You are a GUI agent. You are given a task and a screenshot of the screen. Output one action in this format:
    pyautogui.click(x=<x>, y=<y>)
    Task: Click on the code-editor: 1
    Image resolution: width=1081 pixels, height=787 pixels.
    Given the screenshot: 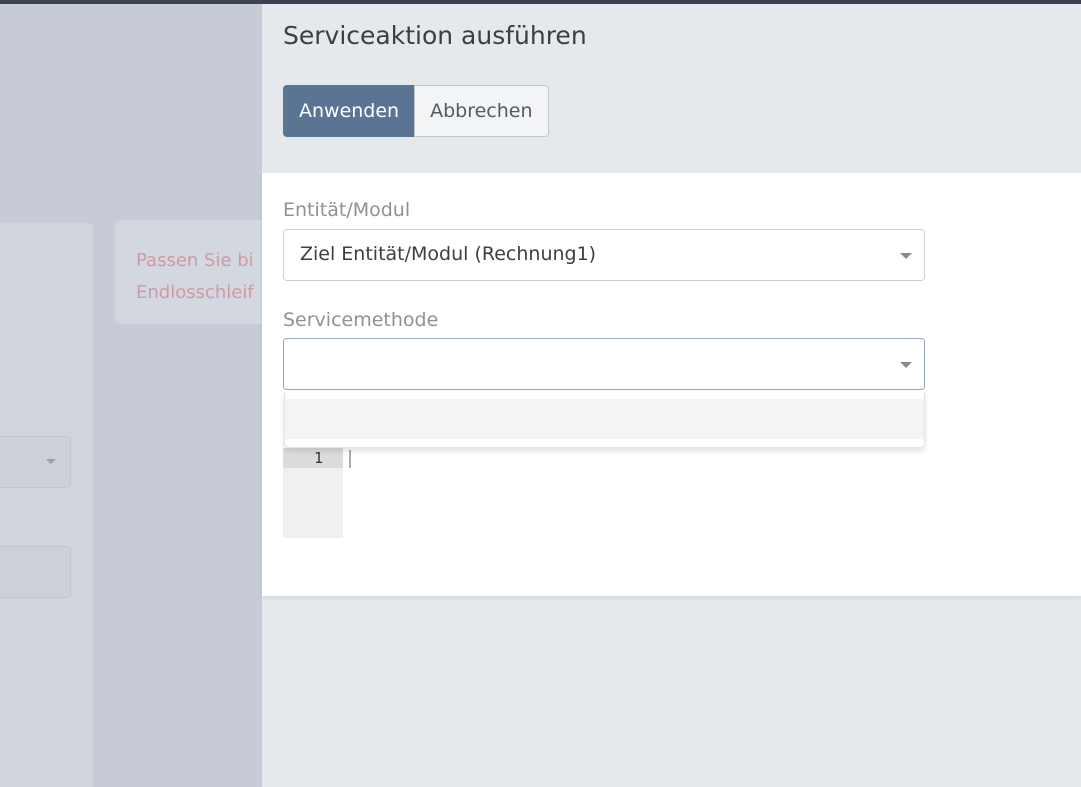 What is the action you would take?
    pyautogui.click(x=603, y=493)
    